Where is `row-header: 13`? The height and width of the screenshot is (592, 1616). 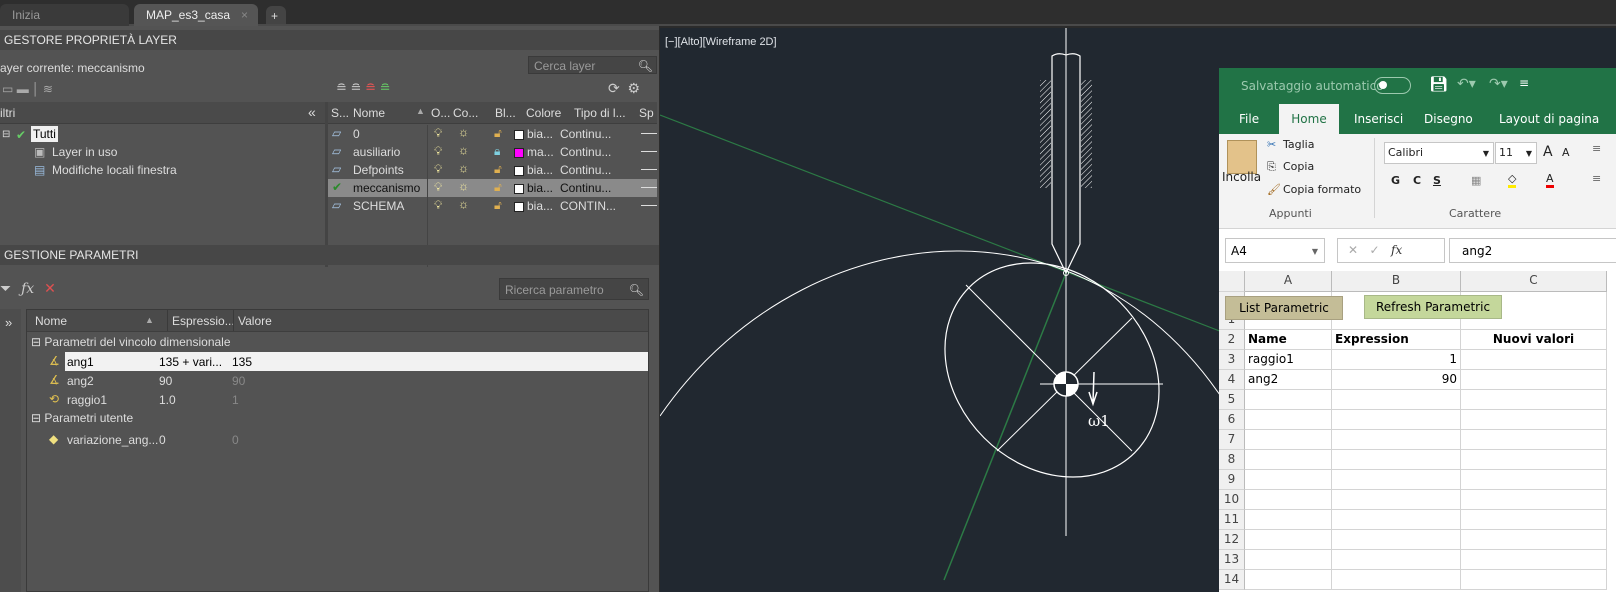 row-header: 13 is located at coordinates (1232, 560).